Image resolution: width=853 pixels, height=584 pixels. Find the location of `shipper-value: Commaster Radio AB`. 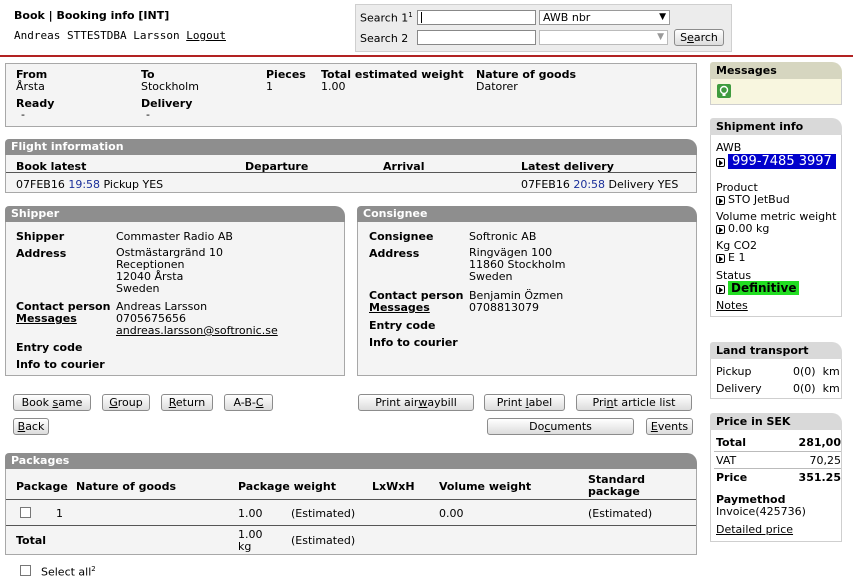

shipper-value: Commaster Radio AB is located at coordinates (174, 236).